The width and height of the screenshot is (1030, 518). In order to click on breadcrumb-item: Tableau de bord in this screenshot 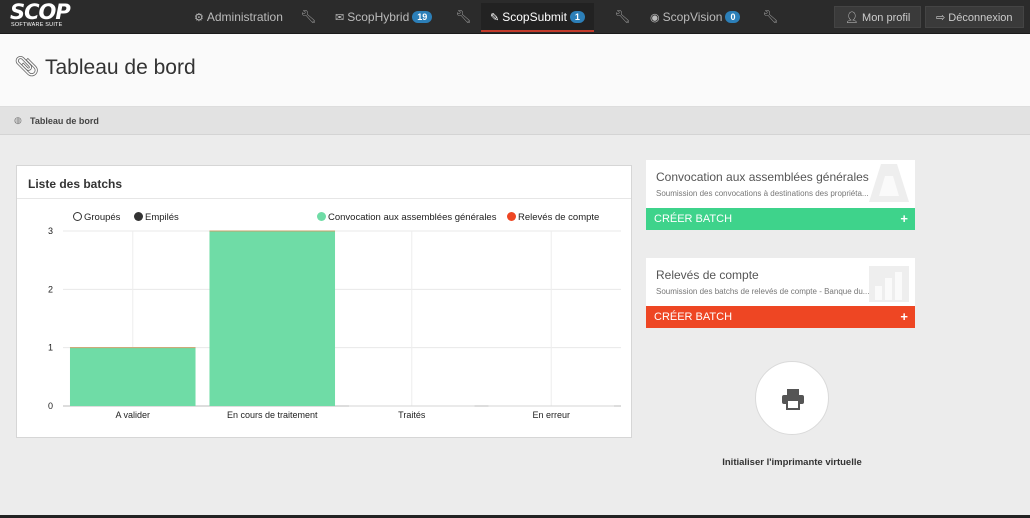, I will do `click(64, 121)`.